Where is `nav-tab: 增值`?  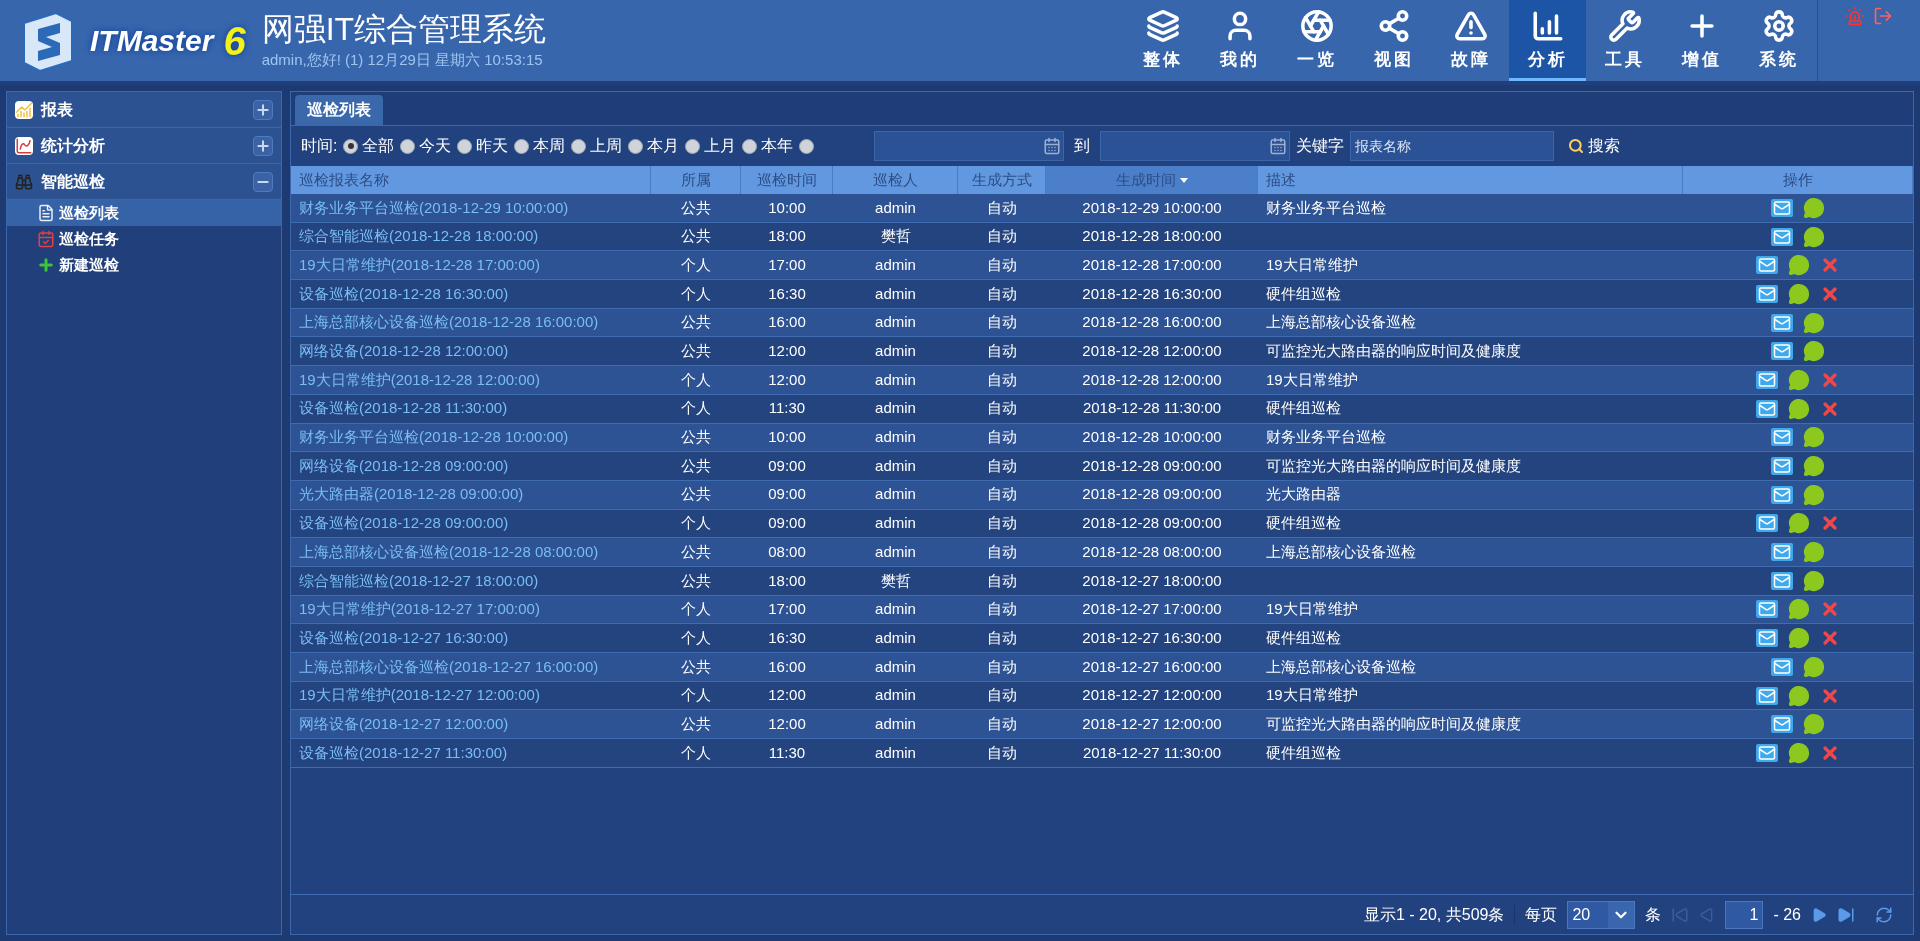 nav-tab: 增值 is located at coordinates (1701, 40).